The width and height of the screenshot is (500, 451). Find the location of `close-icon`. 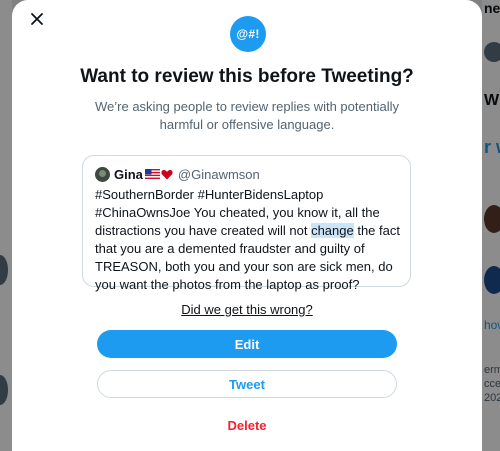

close-icon is located at coordinates (37, 19).